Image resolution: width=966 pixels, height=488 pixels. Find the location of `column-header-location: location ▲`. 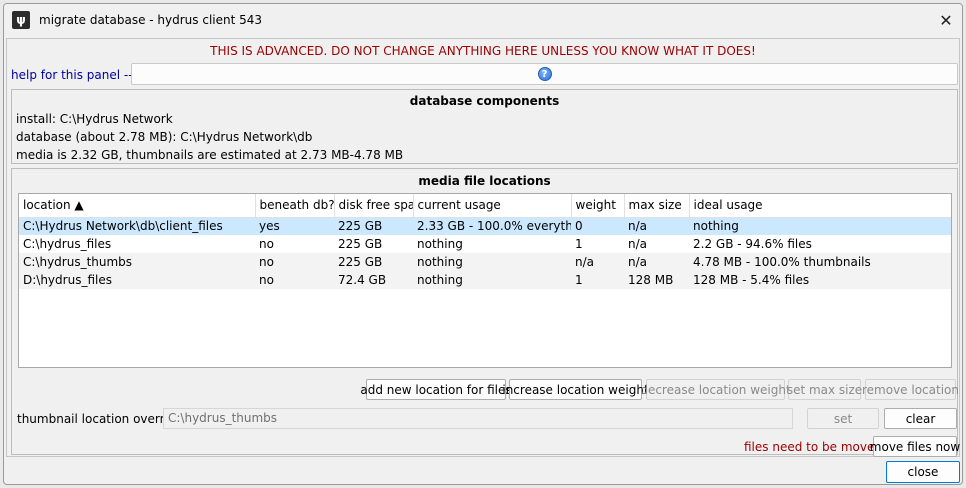

column-header-location: location ▲ is located at coordinates (137, 206).